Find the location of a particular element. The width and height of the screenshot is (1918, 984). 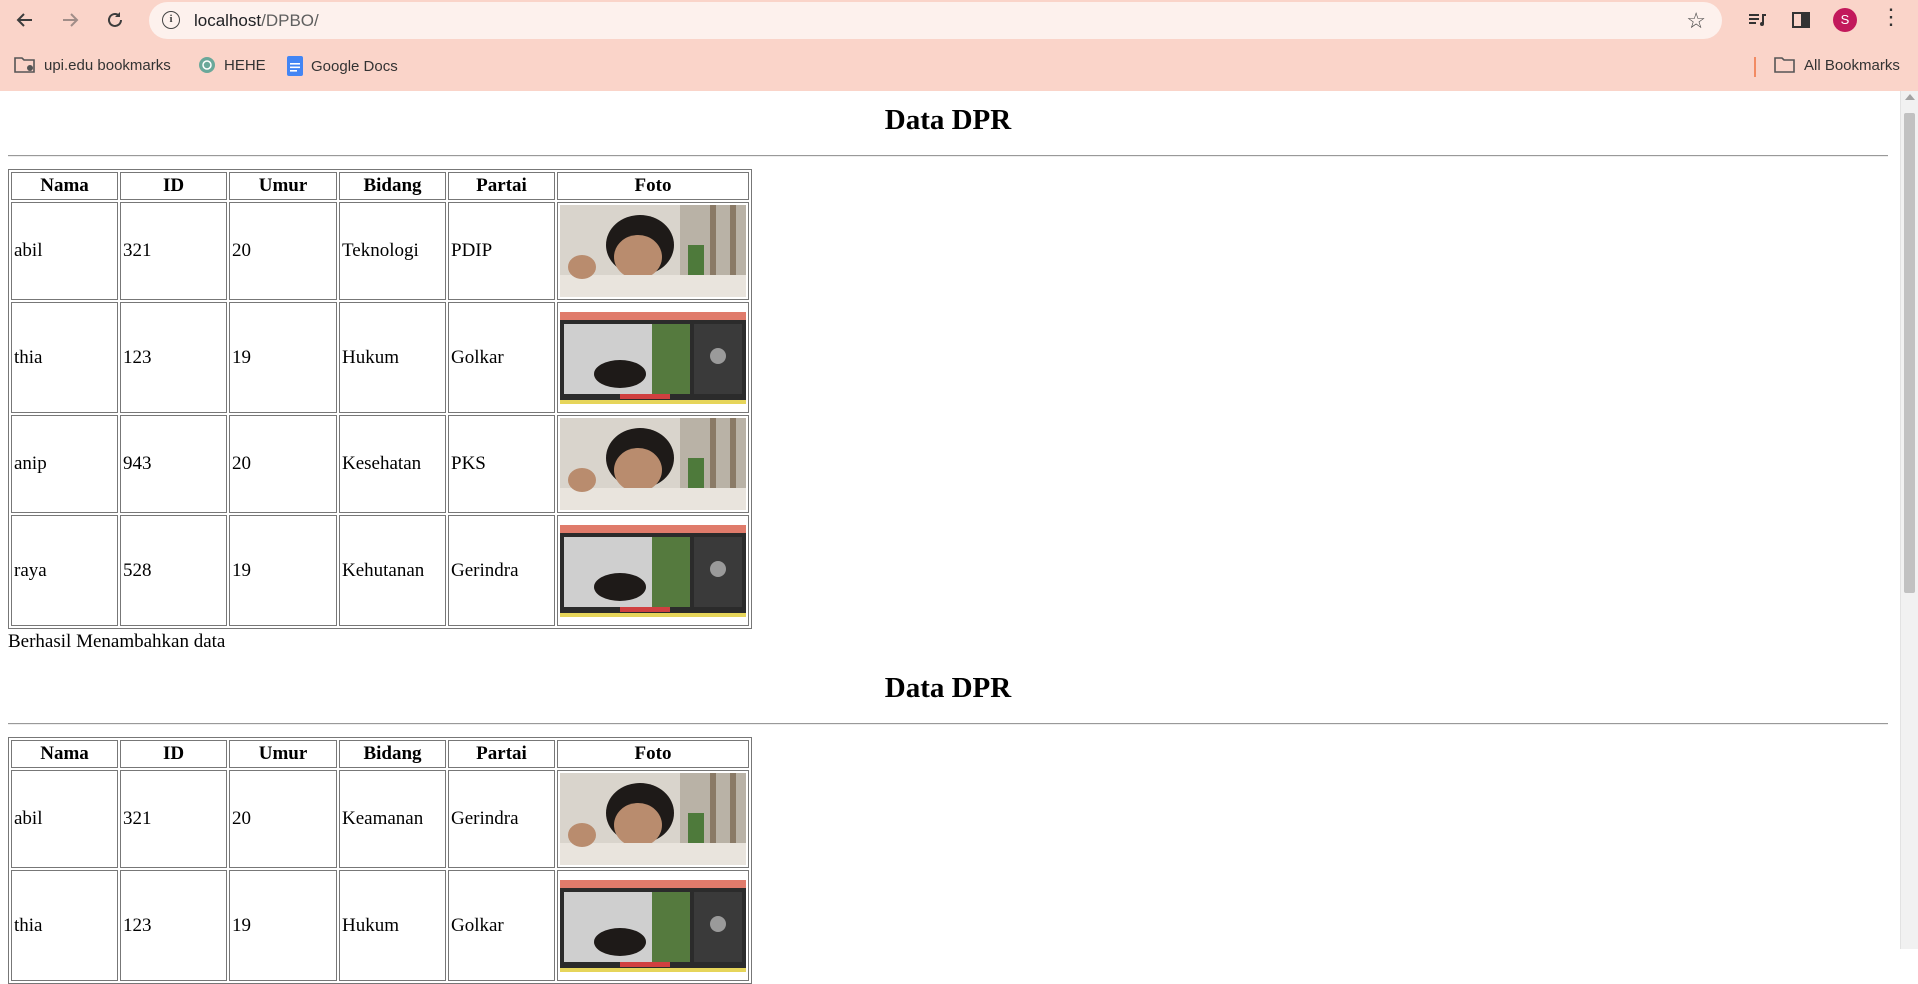

back-button is located at coordinates (25, 20).